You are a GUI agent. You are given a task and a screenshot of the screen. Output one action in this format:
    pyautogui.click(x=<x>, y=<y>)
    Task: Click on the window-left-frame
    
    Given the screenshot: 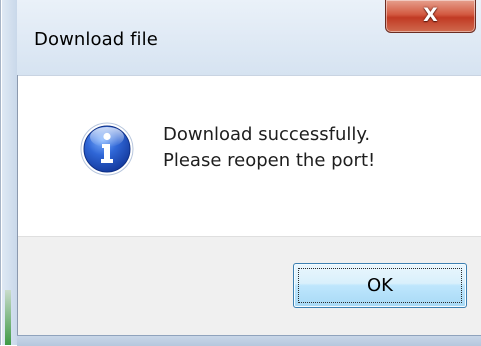 What is the action you would take?
    pyautogui.click(x=10, y=172)
    